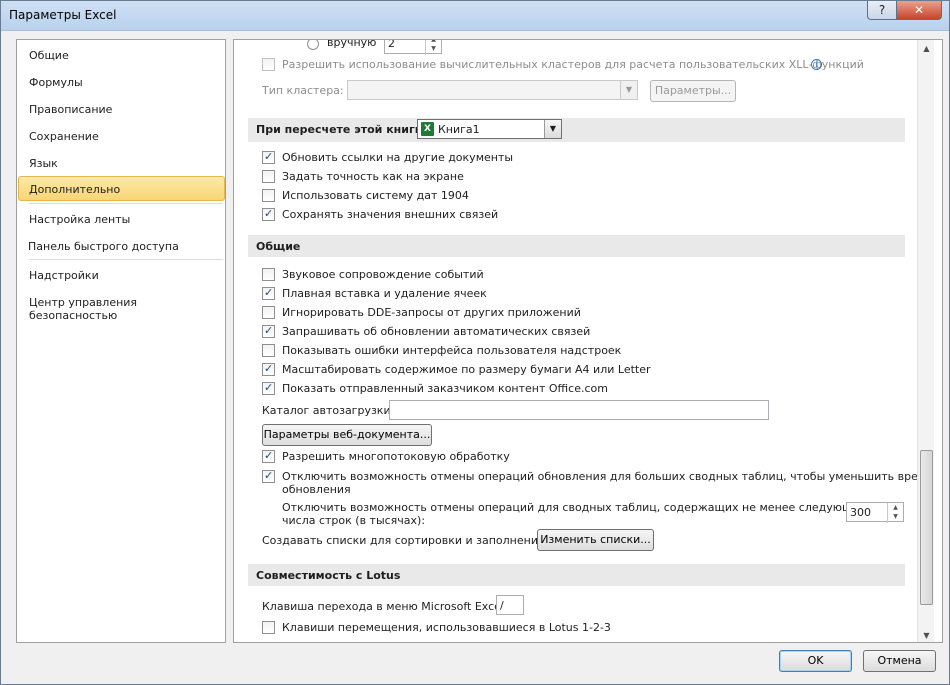  Describe the element at coordinates (895, 513) in the screenshot. I see `undo-rows-spinner: ▲ ▼` at that location.